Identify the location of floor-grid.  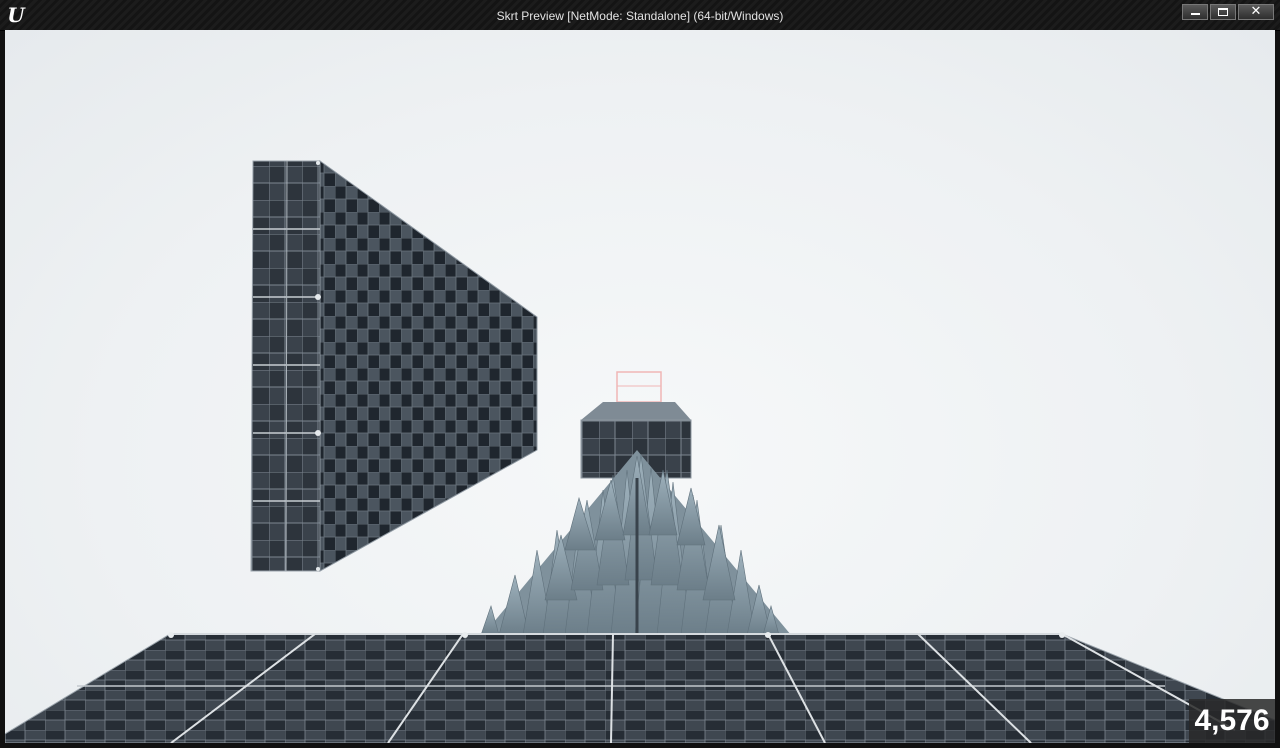
(640, 687).